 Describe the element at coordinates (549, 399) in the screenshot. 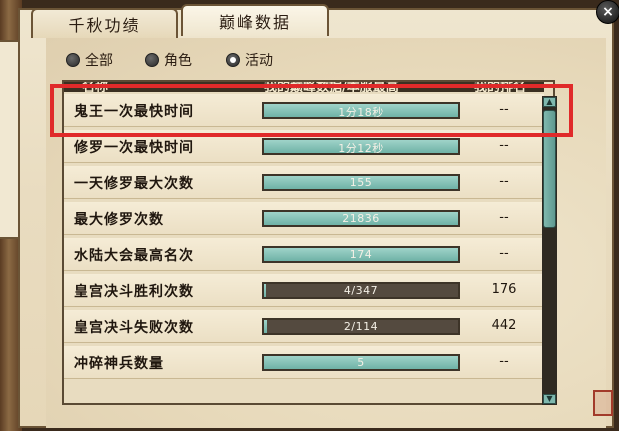

I see `scroll-down-icon: ▼` at that location.